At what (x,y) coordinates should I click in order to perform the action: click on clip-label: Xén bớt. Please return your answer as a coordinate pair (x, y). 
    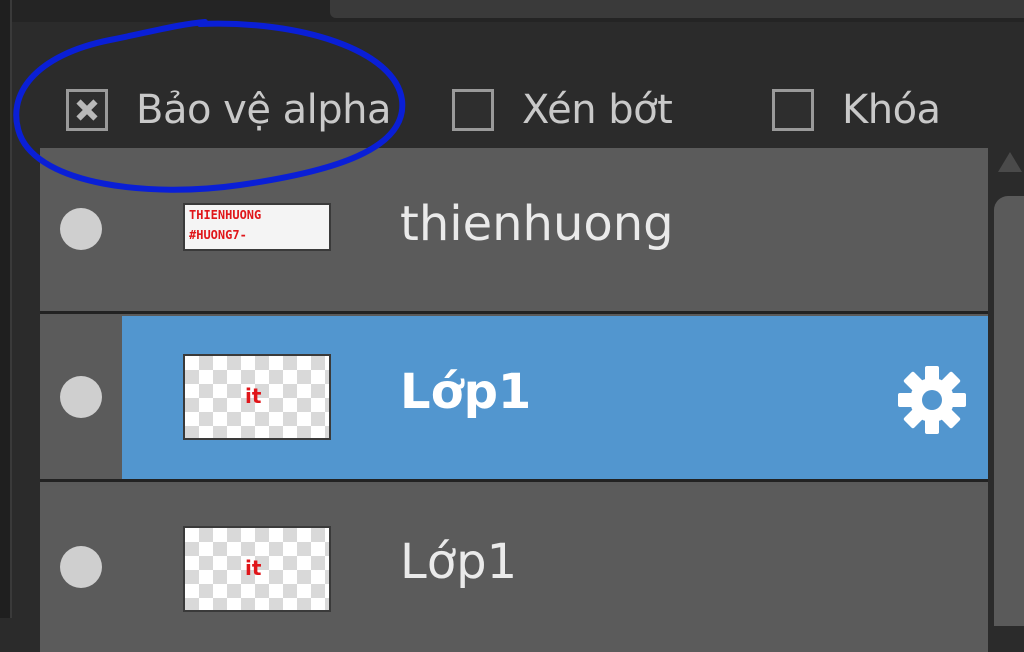
    Looking at the image, I should click on (597, 110).